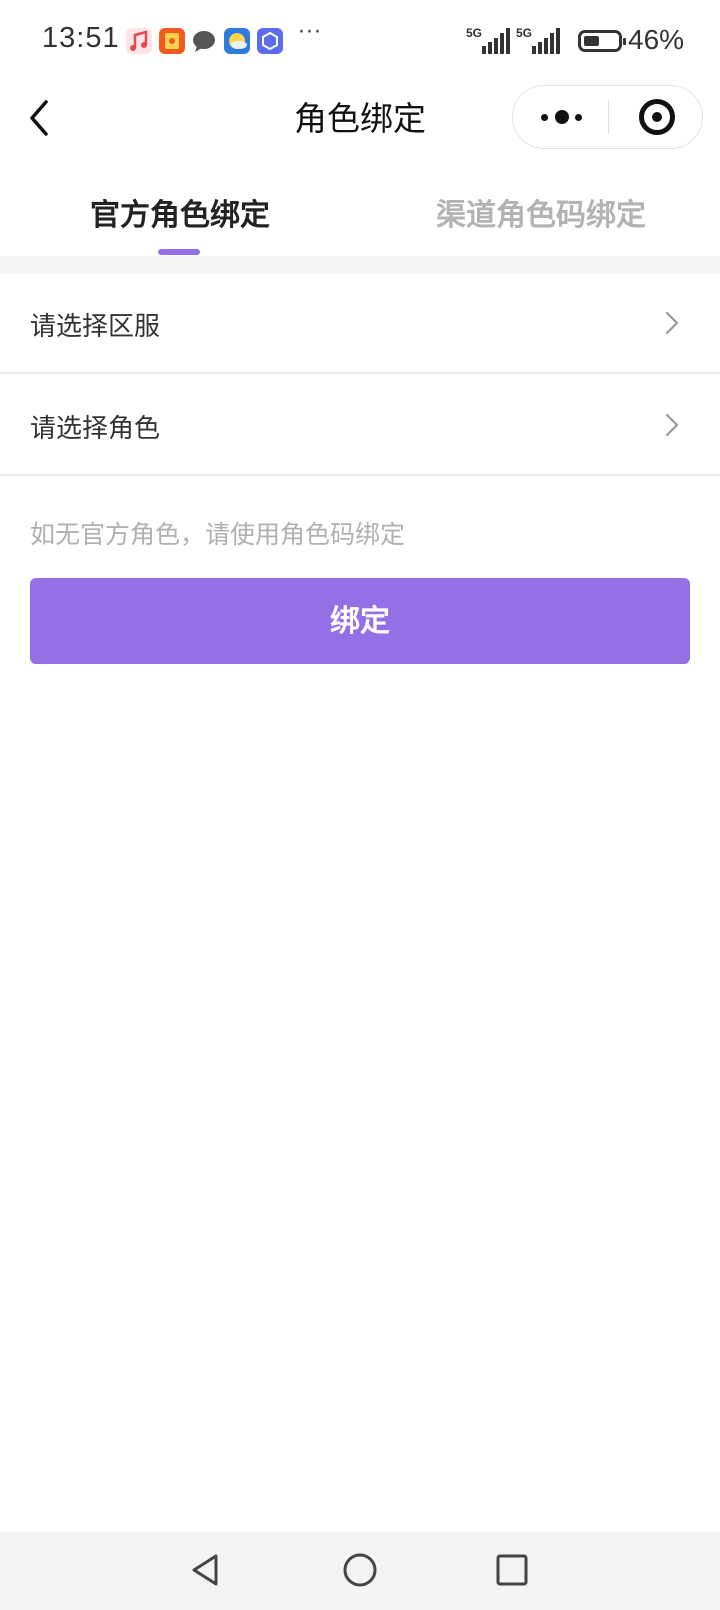 This screenshot has height=1610, width=720. What do you see at coordinates (270, 41) in the screenshot?
I see `blue-app-icon` at bounding box center [270, 41].